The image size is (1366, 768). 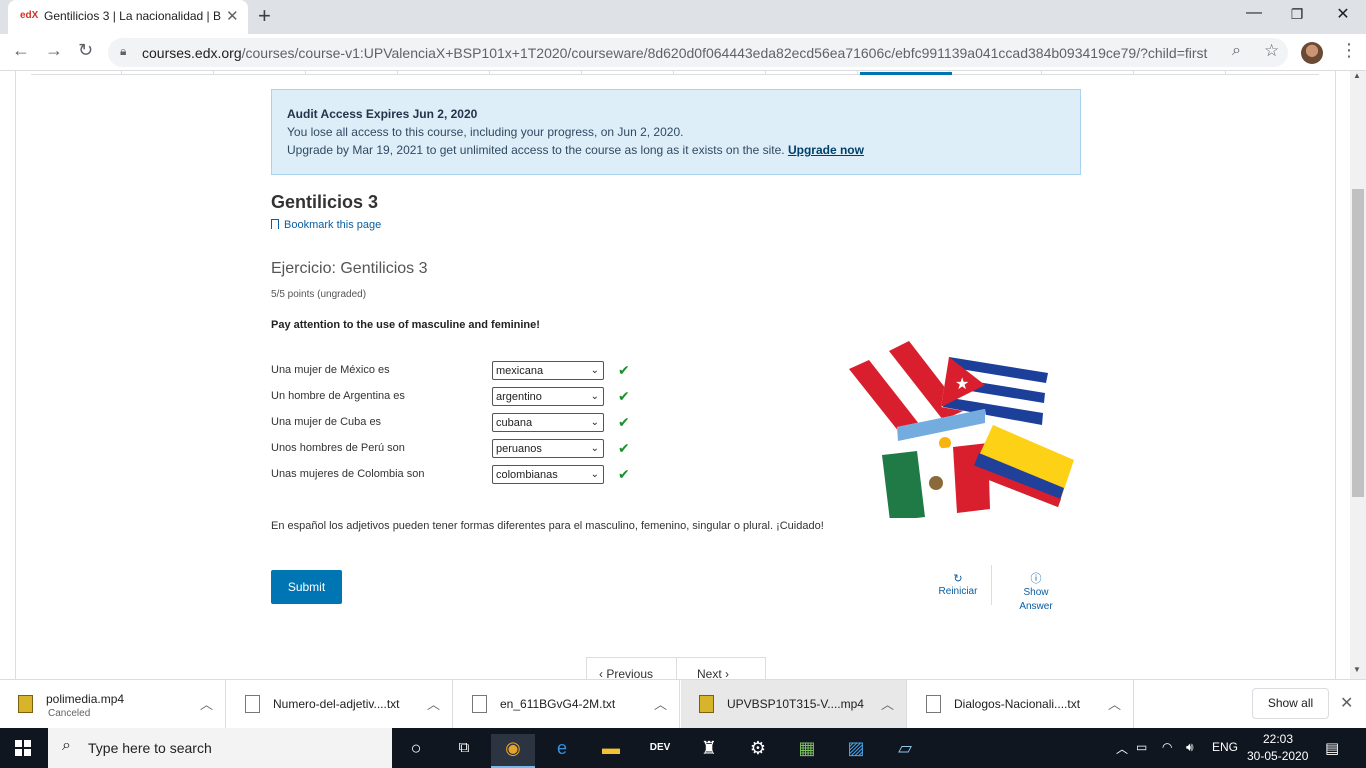 What do you see at coordinates (326, 224) in the screenshot?
I see `bookmark-button: Bookmark this page` at bounding box center [326, 224].